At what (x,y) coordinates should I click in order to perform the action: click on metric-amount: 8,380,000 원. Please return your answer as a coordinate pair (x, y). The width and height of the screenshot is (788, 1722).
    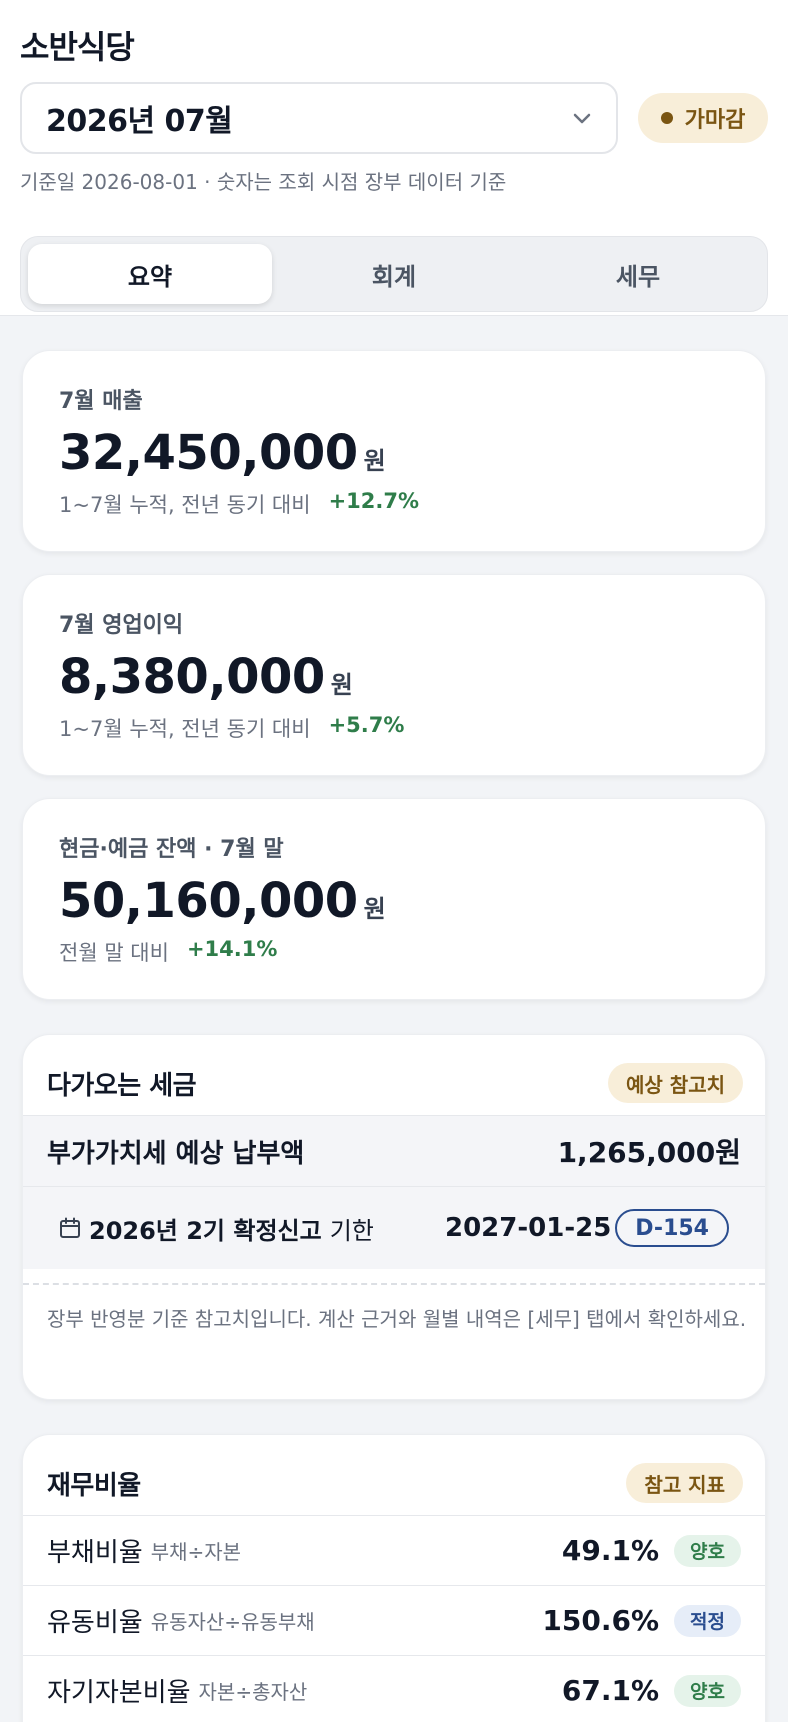
    Looking at the image, I should click on (206, 677).